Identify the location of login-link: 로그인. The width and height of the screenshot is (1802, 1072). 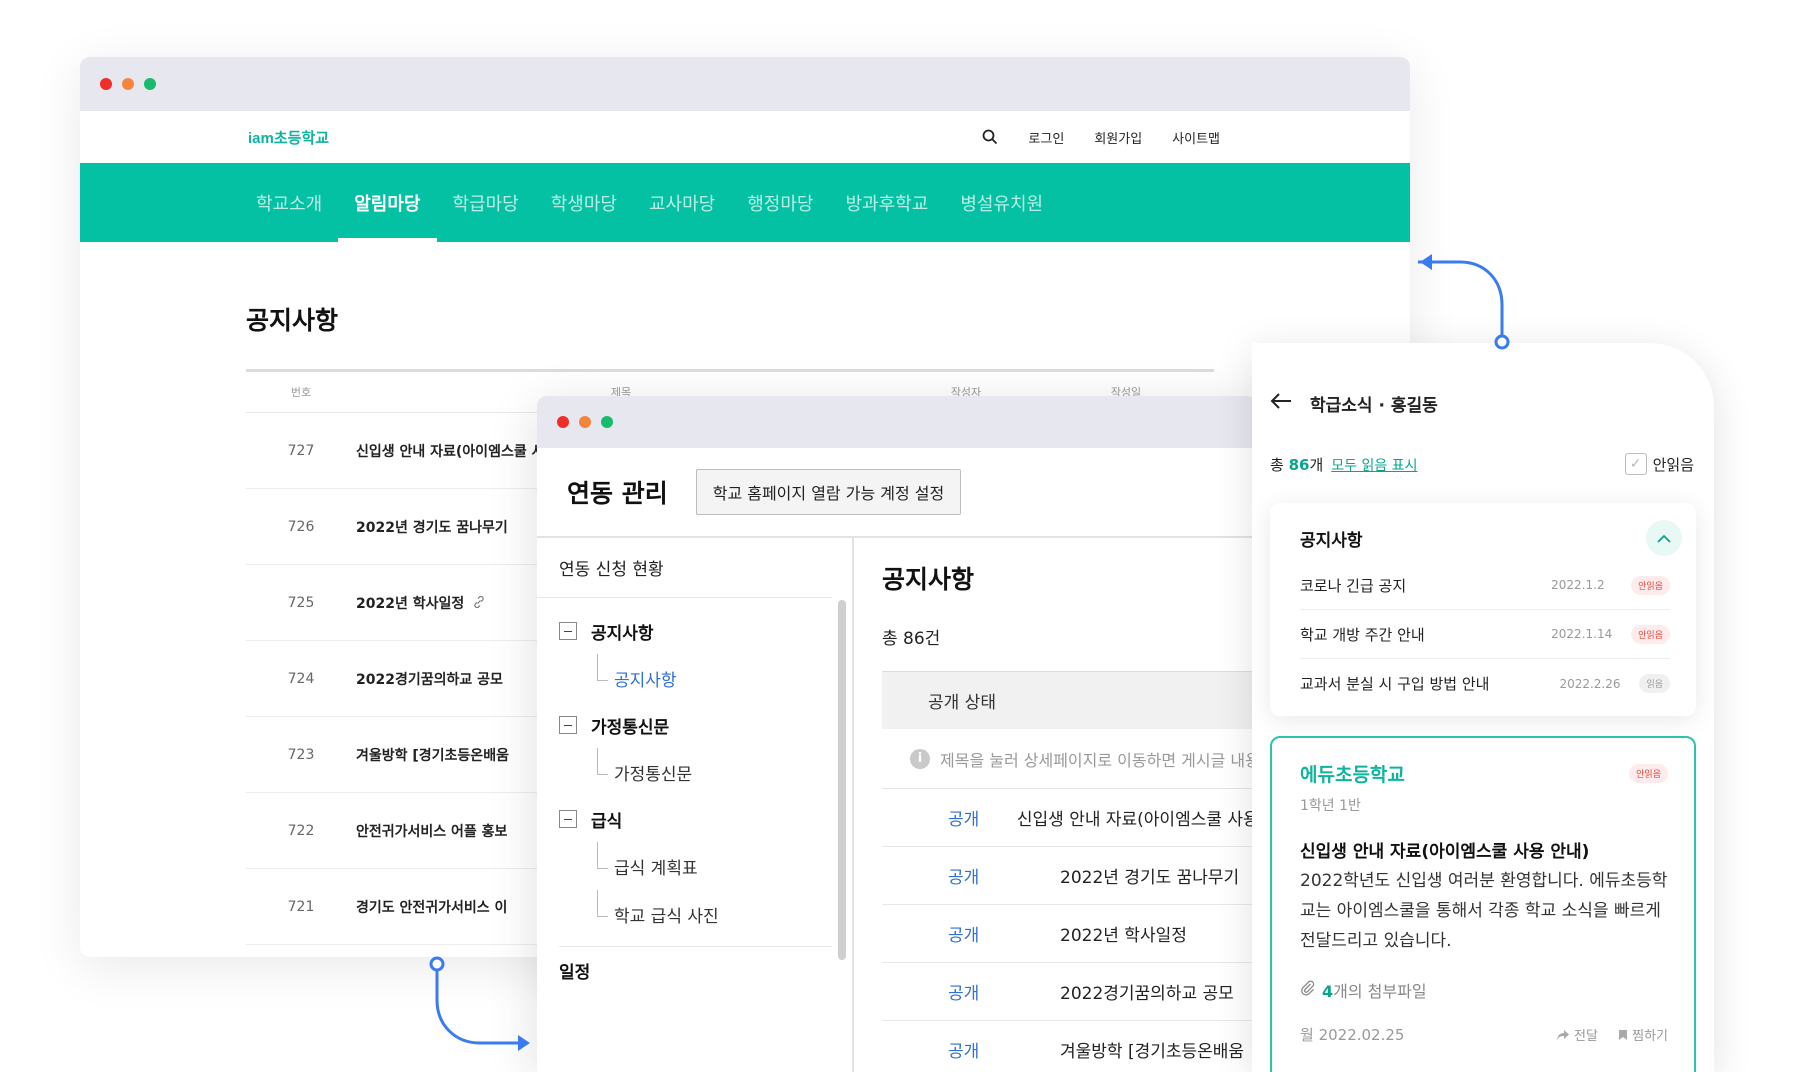
(1046, 137).